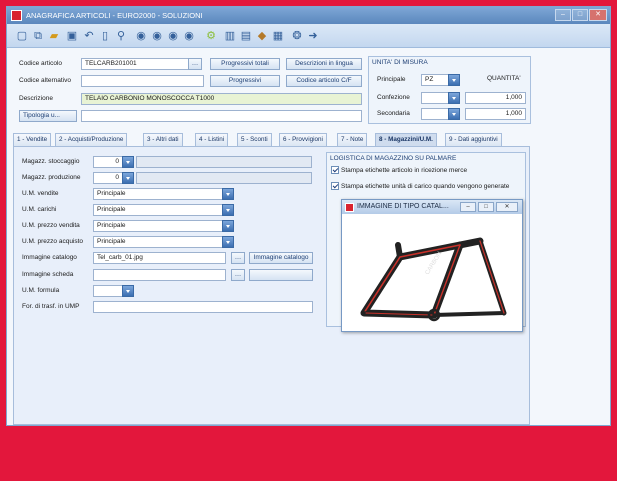 The image size is (617, 481). What do you see at coordinates (245, 64) in the screenshot?
I see `progressivi-totali-button: Progressivi totali` at bounding box center [245, 64].